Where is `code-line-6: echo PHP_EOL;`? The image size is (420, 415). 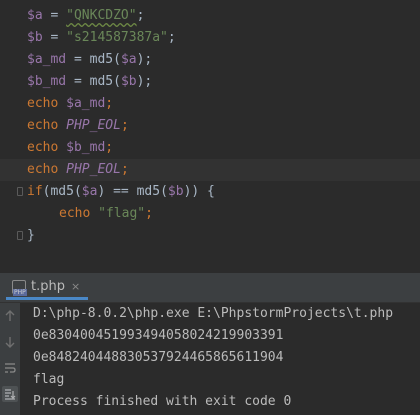 code-line-6: echo PHP_EOL; is located at coordinates (210, 126).